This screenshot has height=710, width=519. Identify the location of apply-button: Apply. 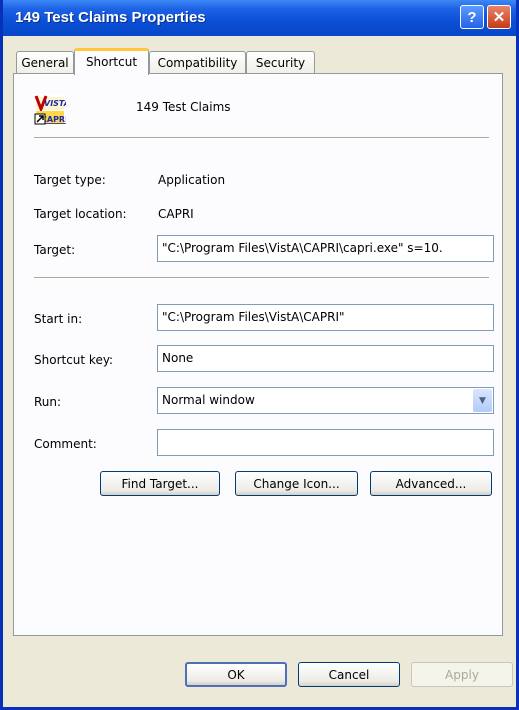
(462, 674).